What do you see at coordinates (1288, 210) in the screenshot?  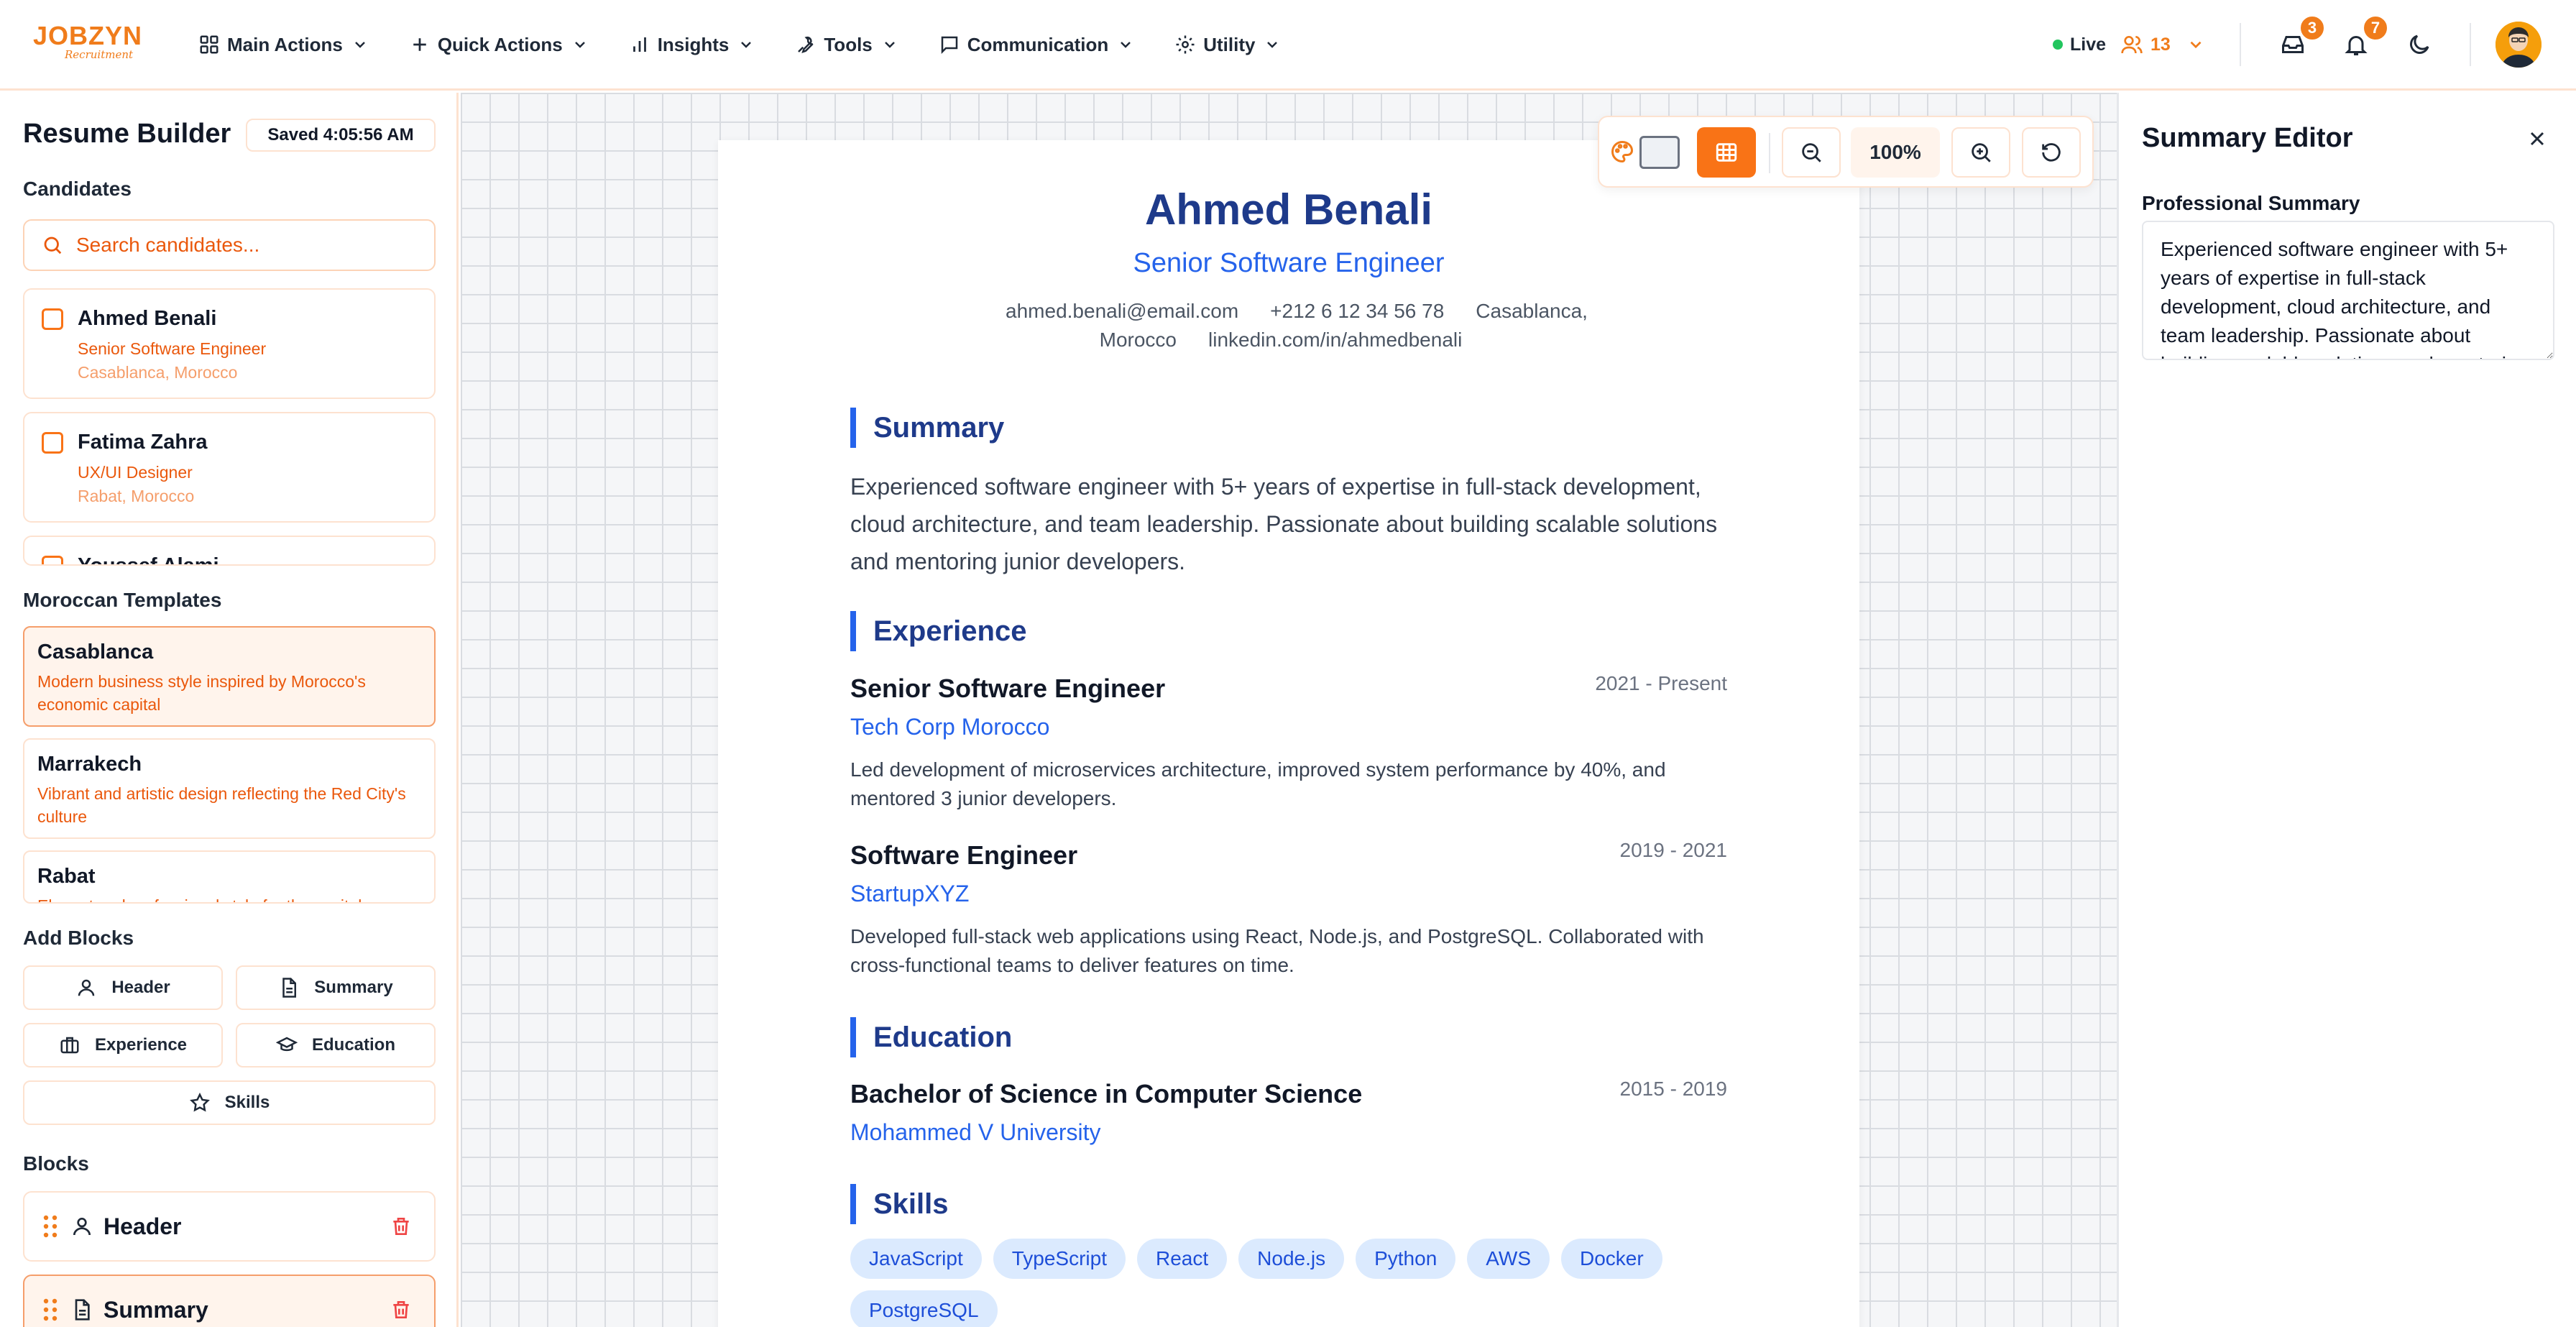 I see `resume-name: Ahmed Benali` at bounding box center [1288, 210].